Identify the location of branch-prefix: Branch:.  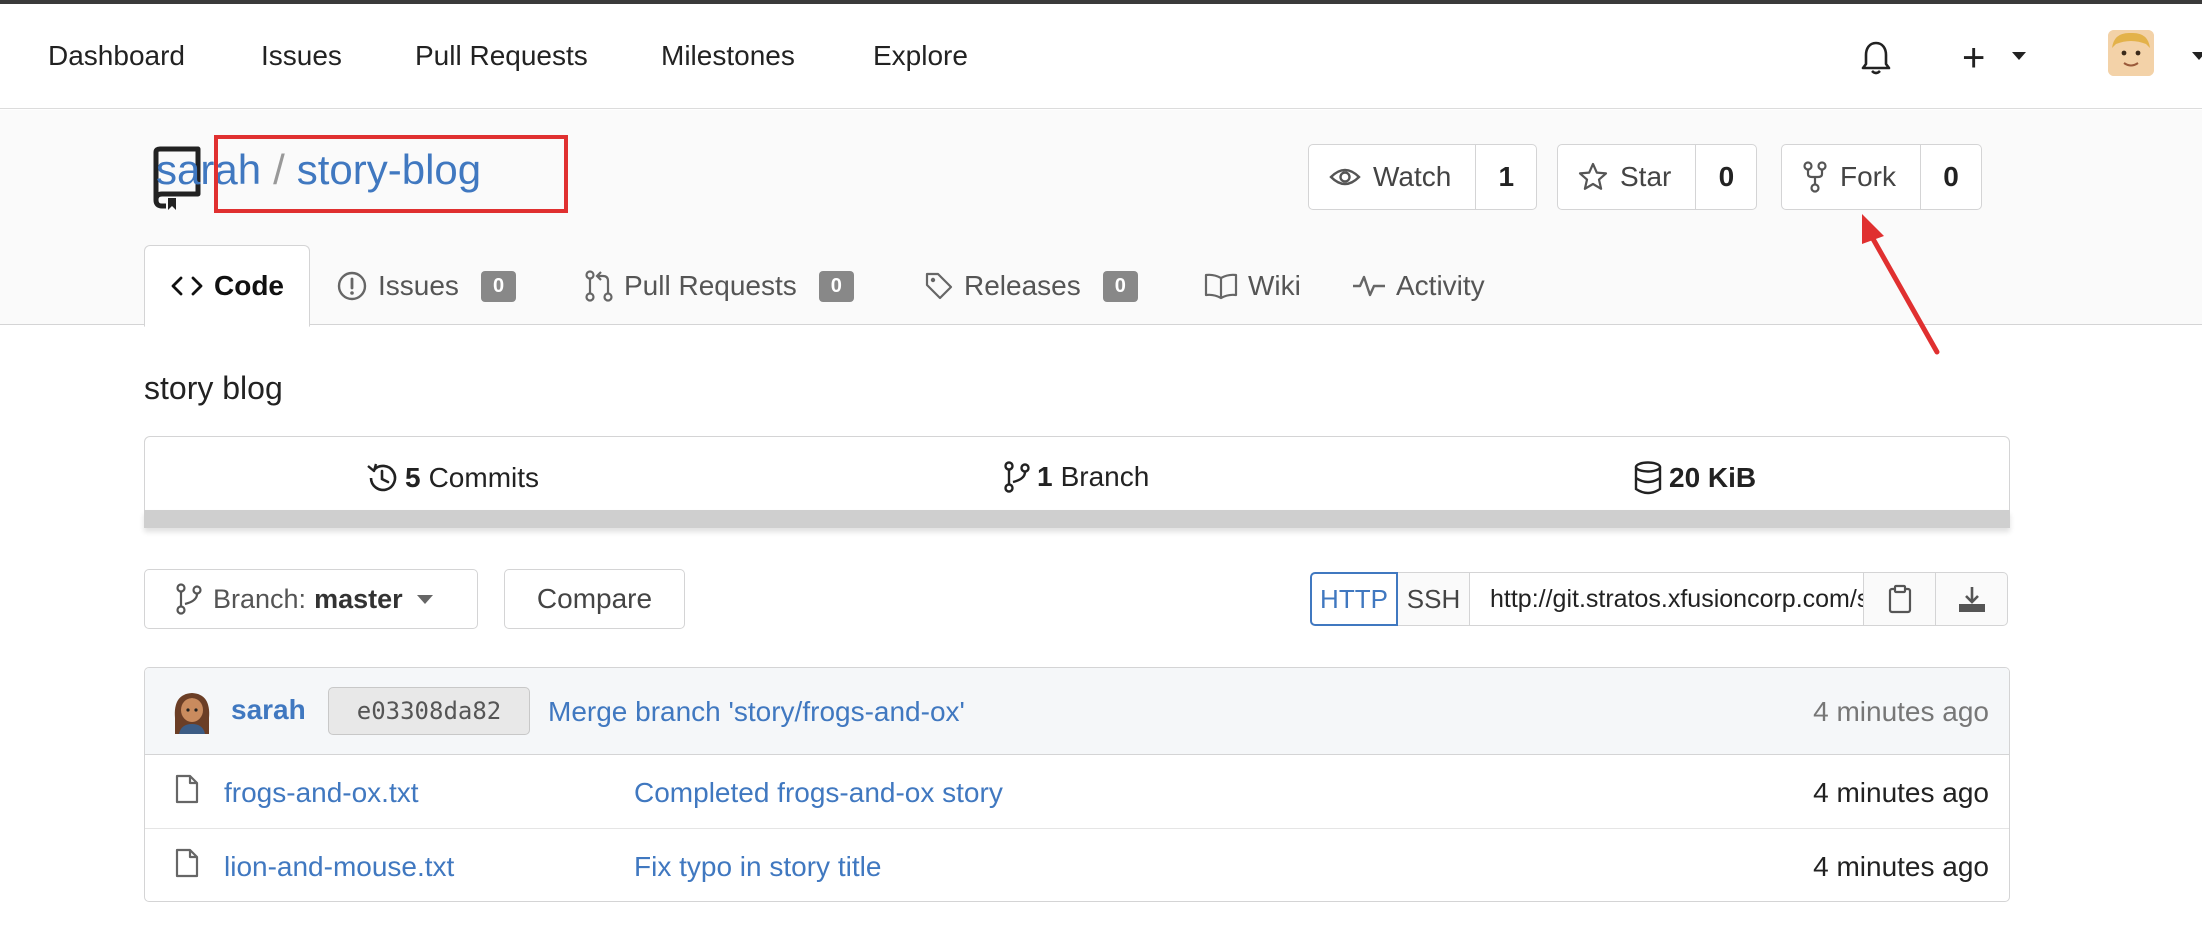
(260, 598).